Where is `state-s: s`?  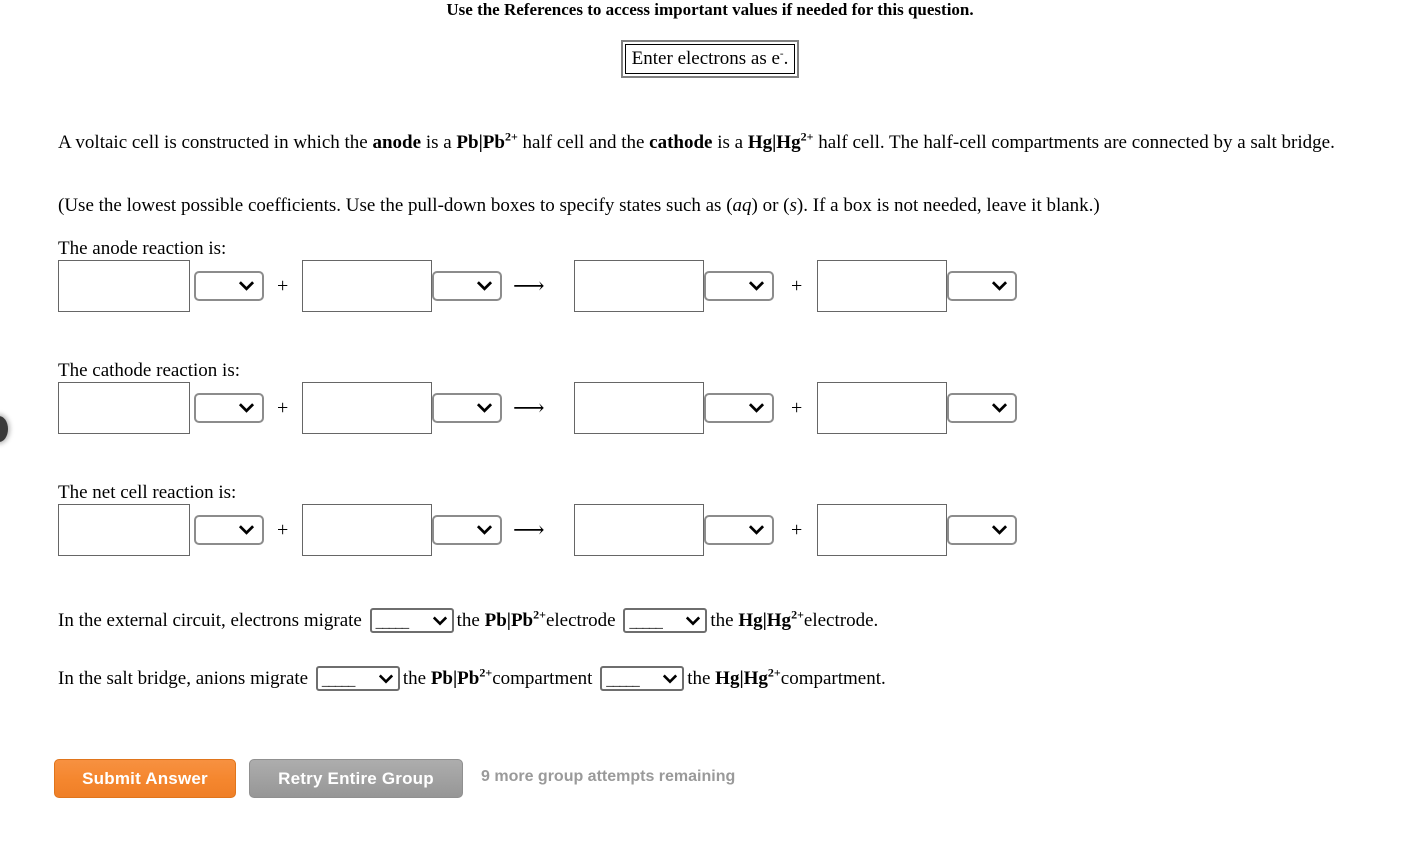
state-s: s is located at coordinates (793, 205).